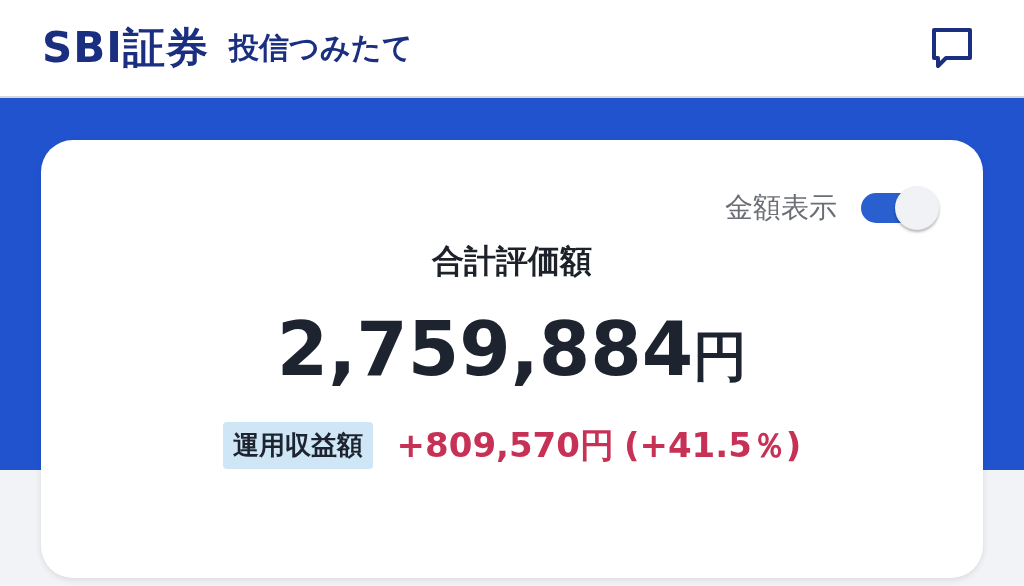 Image resolution: width=1024 pixels, height=586 pixels. What do you see at coordinates (512, 261) in the screenshot?
I see `total-label: 合計評価額` at bounding box center [512, 261].